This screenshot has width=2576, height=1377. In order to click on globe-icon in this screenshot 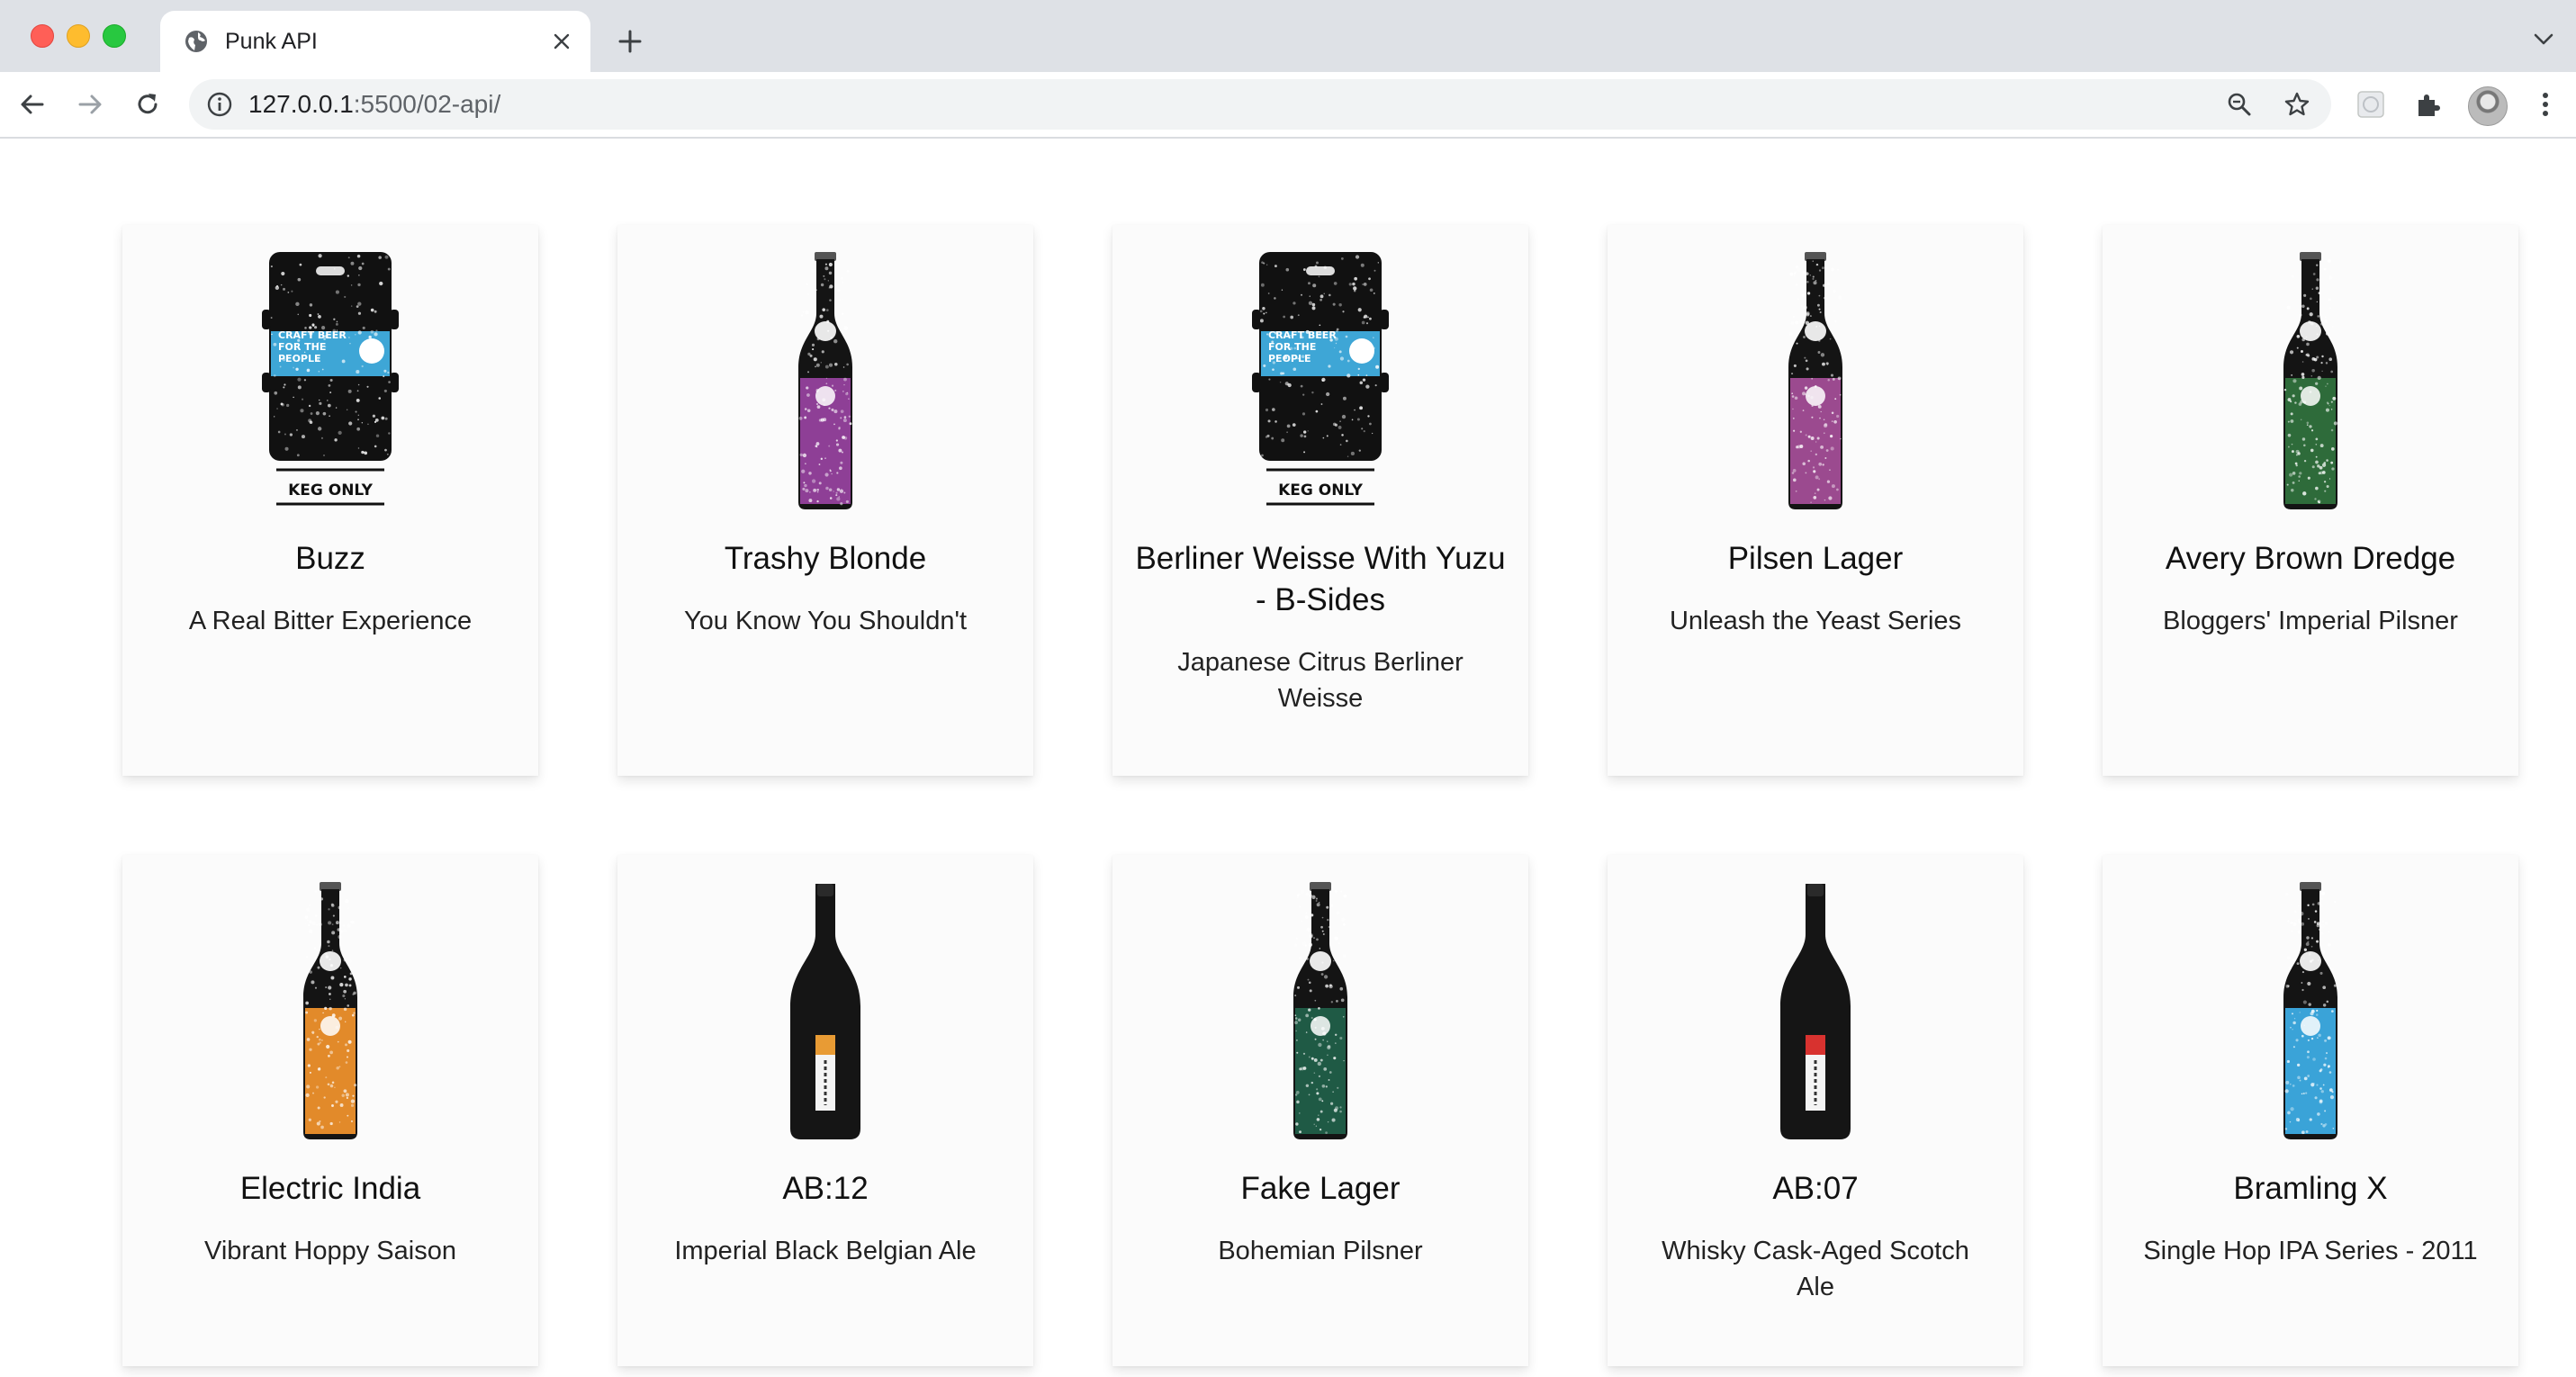, I will do `click(196, 42)`.